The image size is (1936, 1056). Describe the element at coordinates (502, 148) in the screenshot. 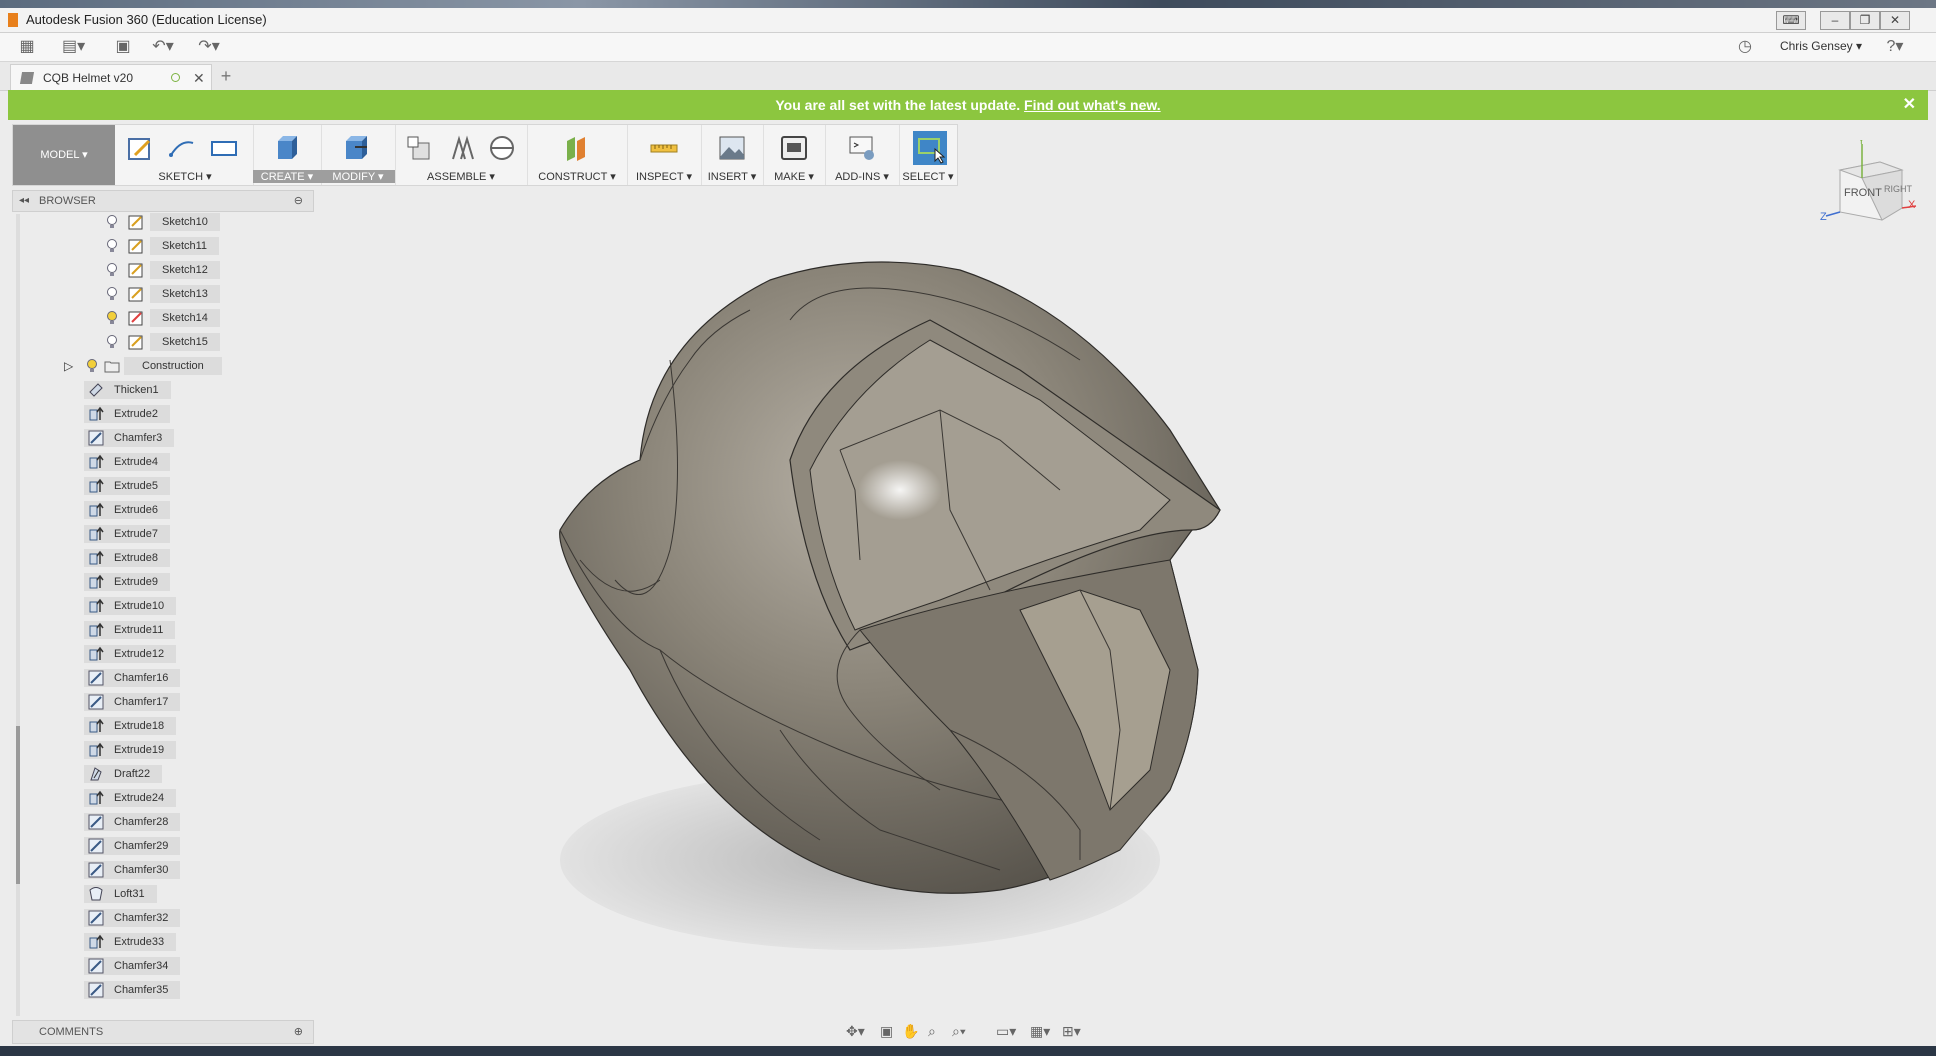

I see `as-built-joint-icon` at that location.